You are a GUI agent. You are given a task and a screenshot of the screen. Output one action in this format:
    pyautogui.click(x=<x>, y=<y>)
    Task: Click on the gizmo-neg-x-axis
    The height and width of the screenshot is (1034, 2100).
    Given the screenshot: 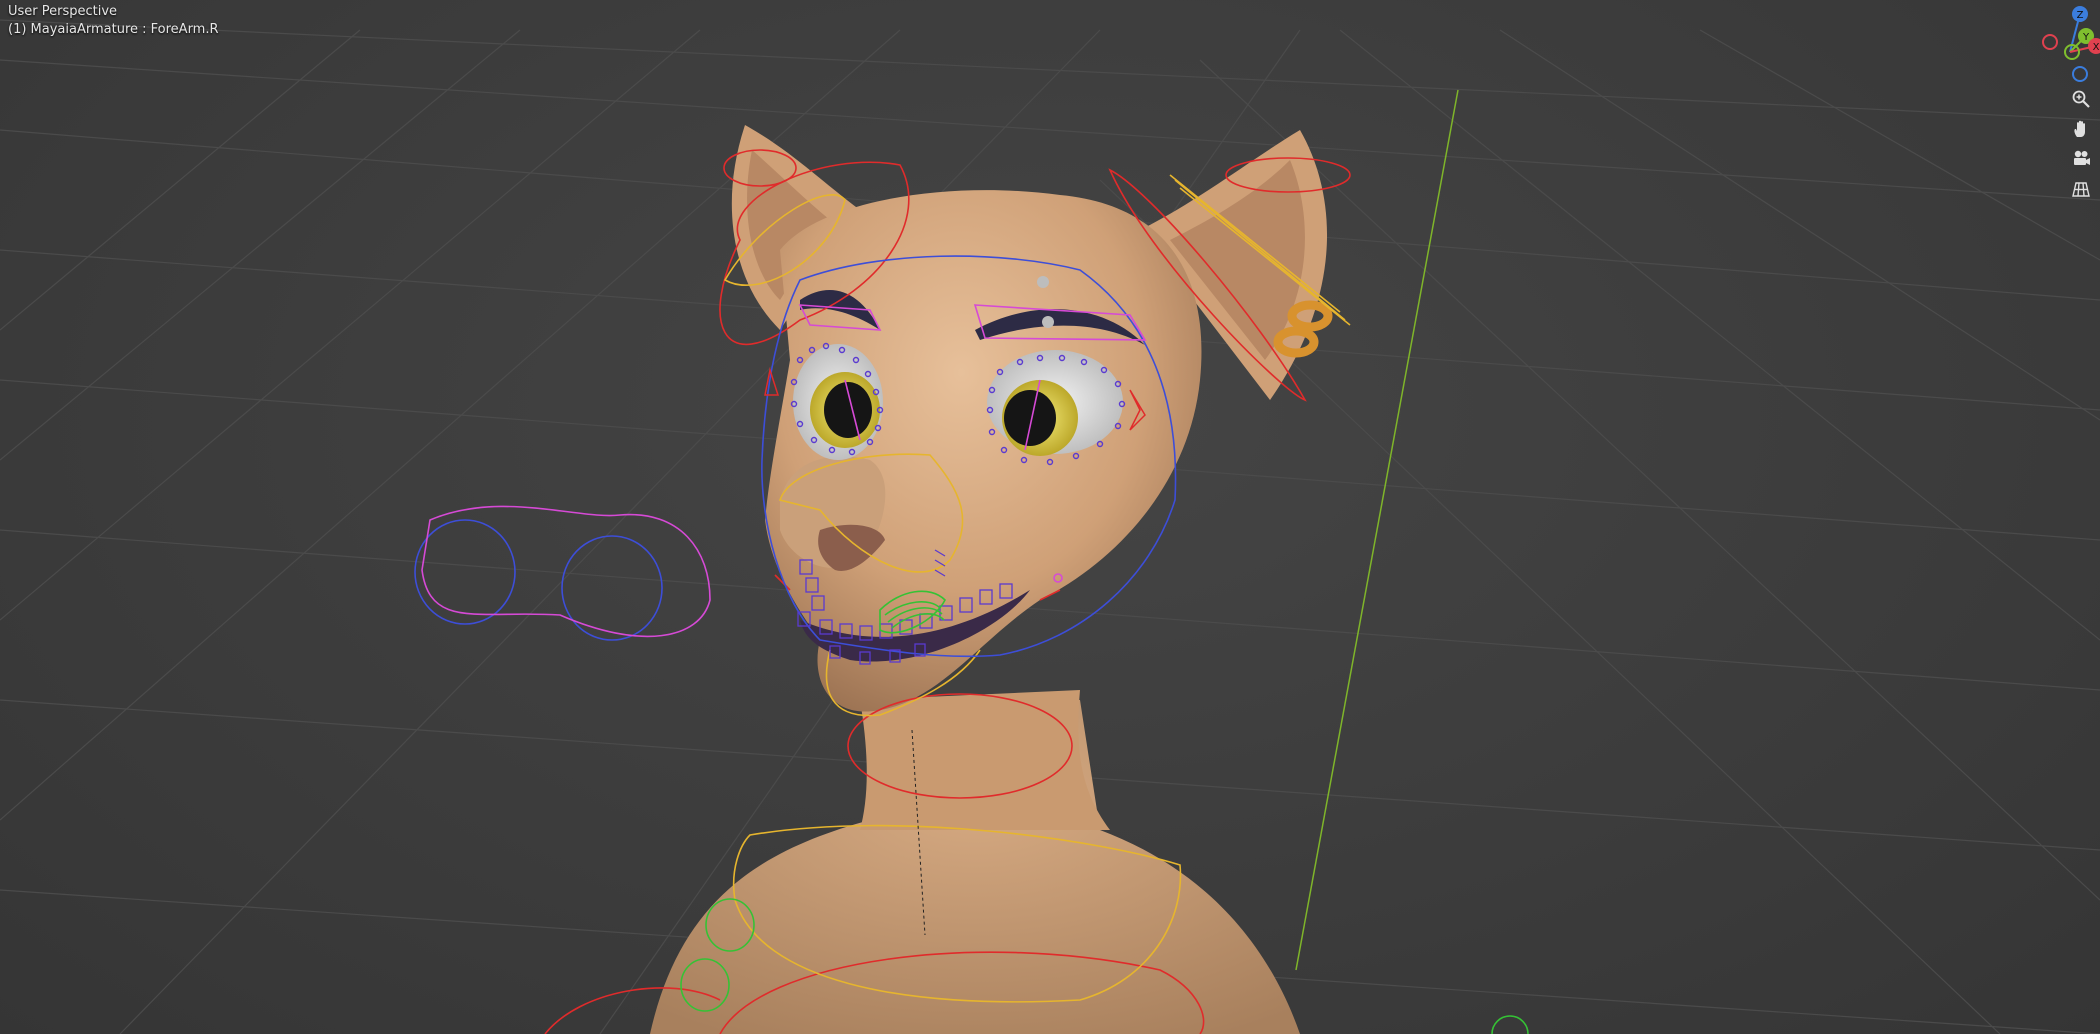 What is the action you would take?
    pyautogui.click(x=2050, y=42)
    